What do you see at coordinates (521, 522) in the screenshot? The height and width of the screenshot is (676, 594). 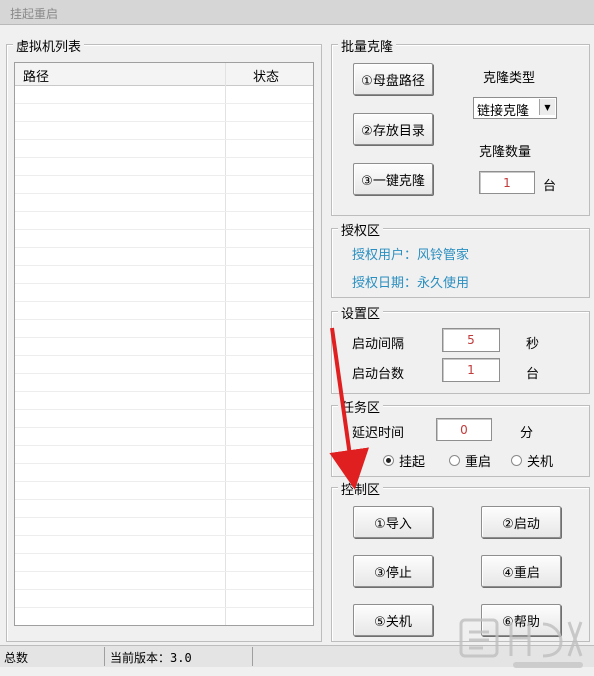 I see `start-button: ②启动` at bounding box center [521, 522].